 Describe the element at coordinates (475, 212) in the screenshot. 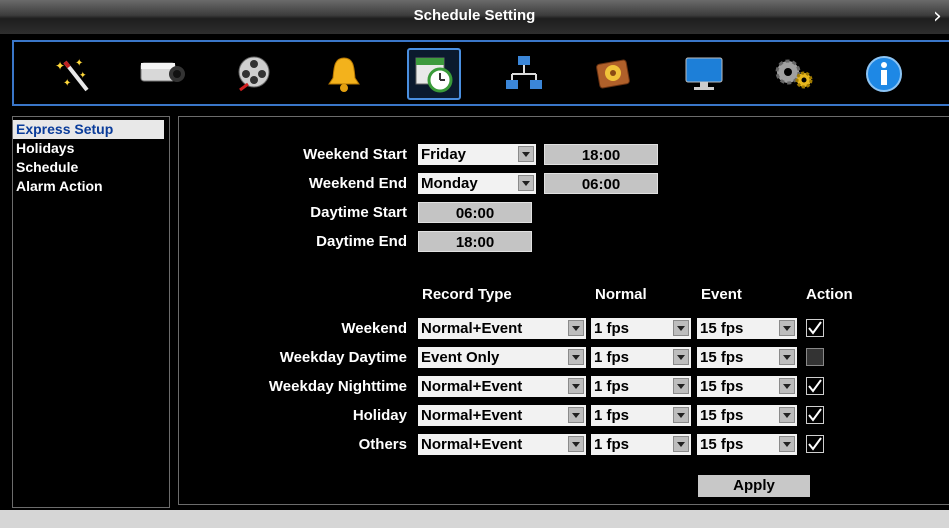

I see `daytime-start-time-field: 06:00` at that location.